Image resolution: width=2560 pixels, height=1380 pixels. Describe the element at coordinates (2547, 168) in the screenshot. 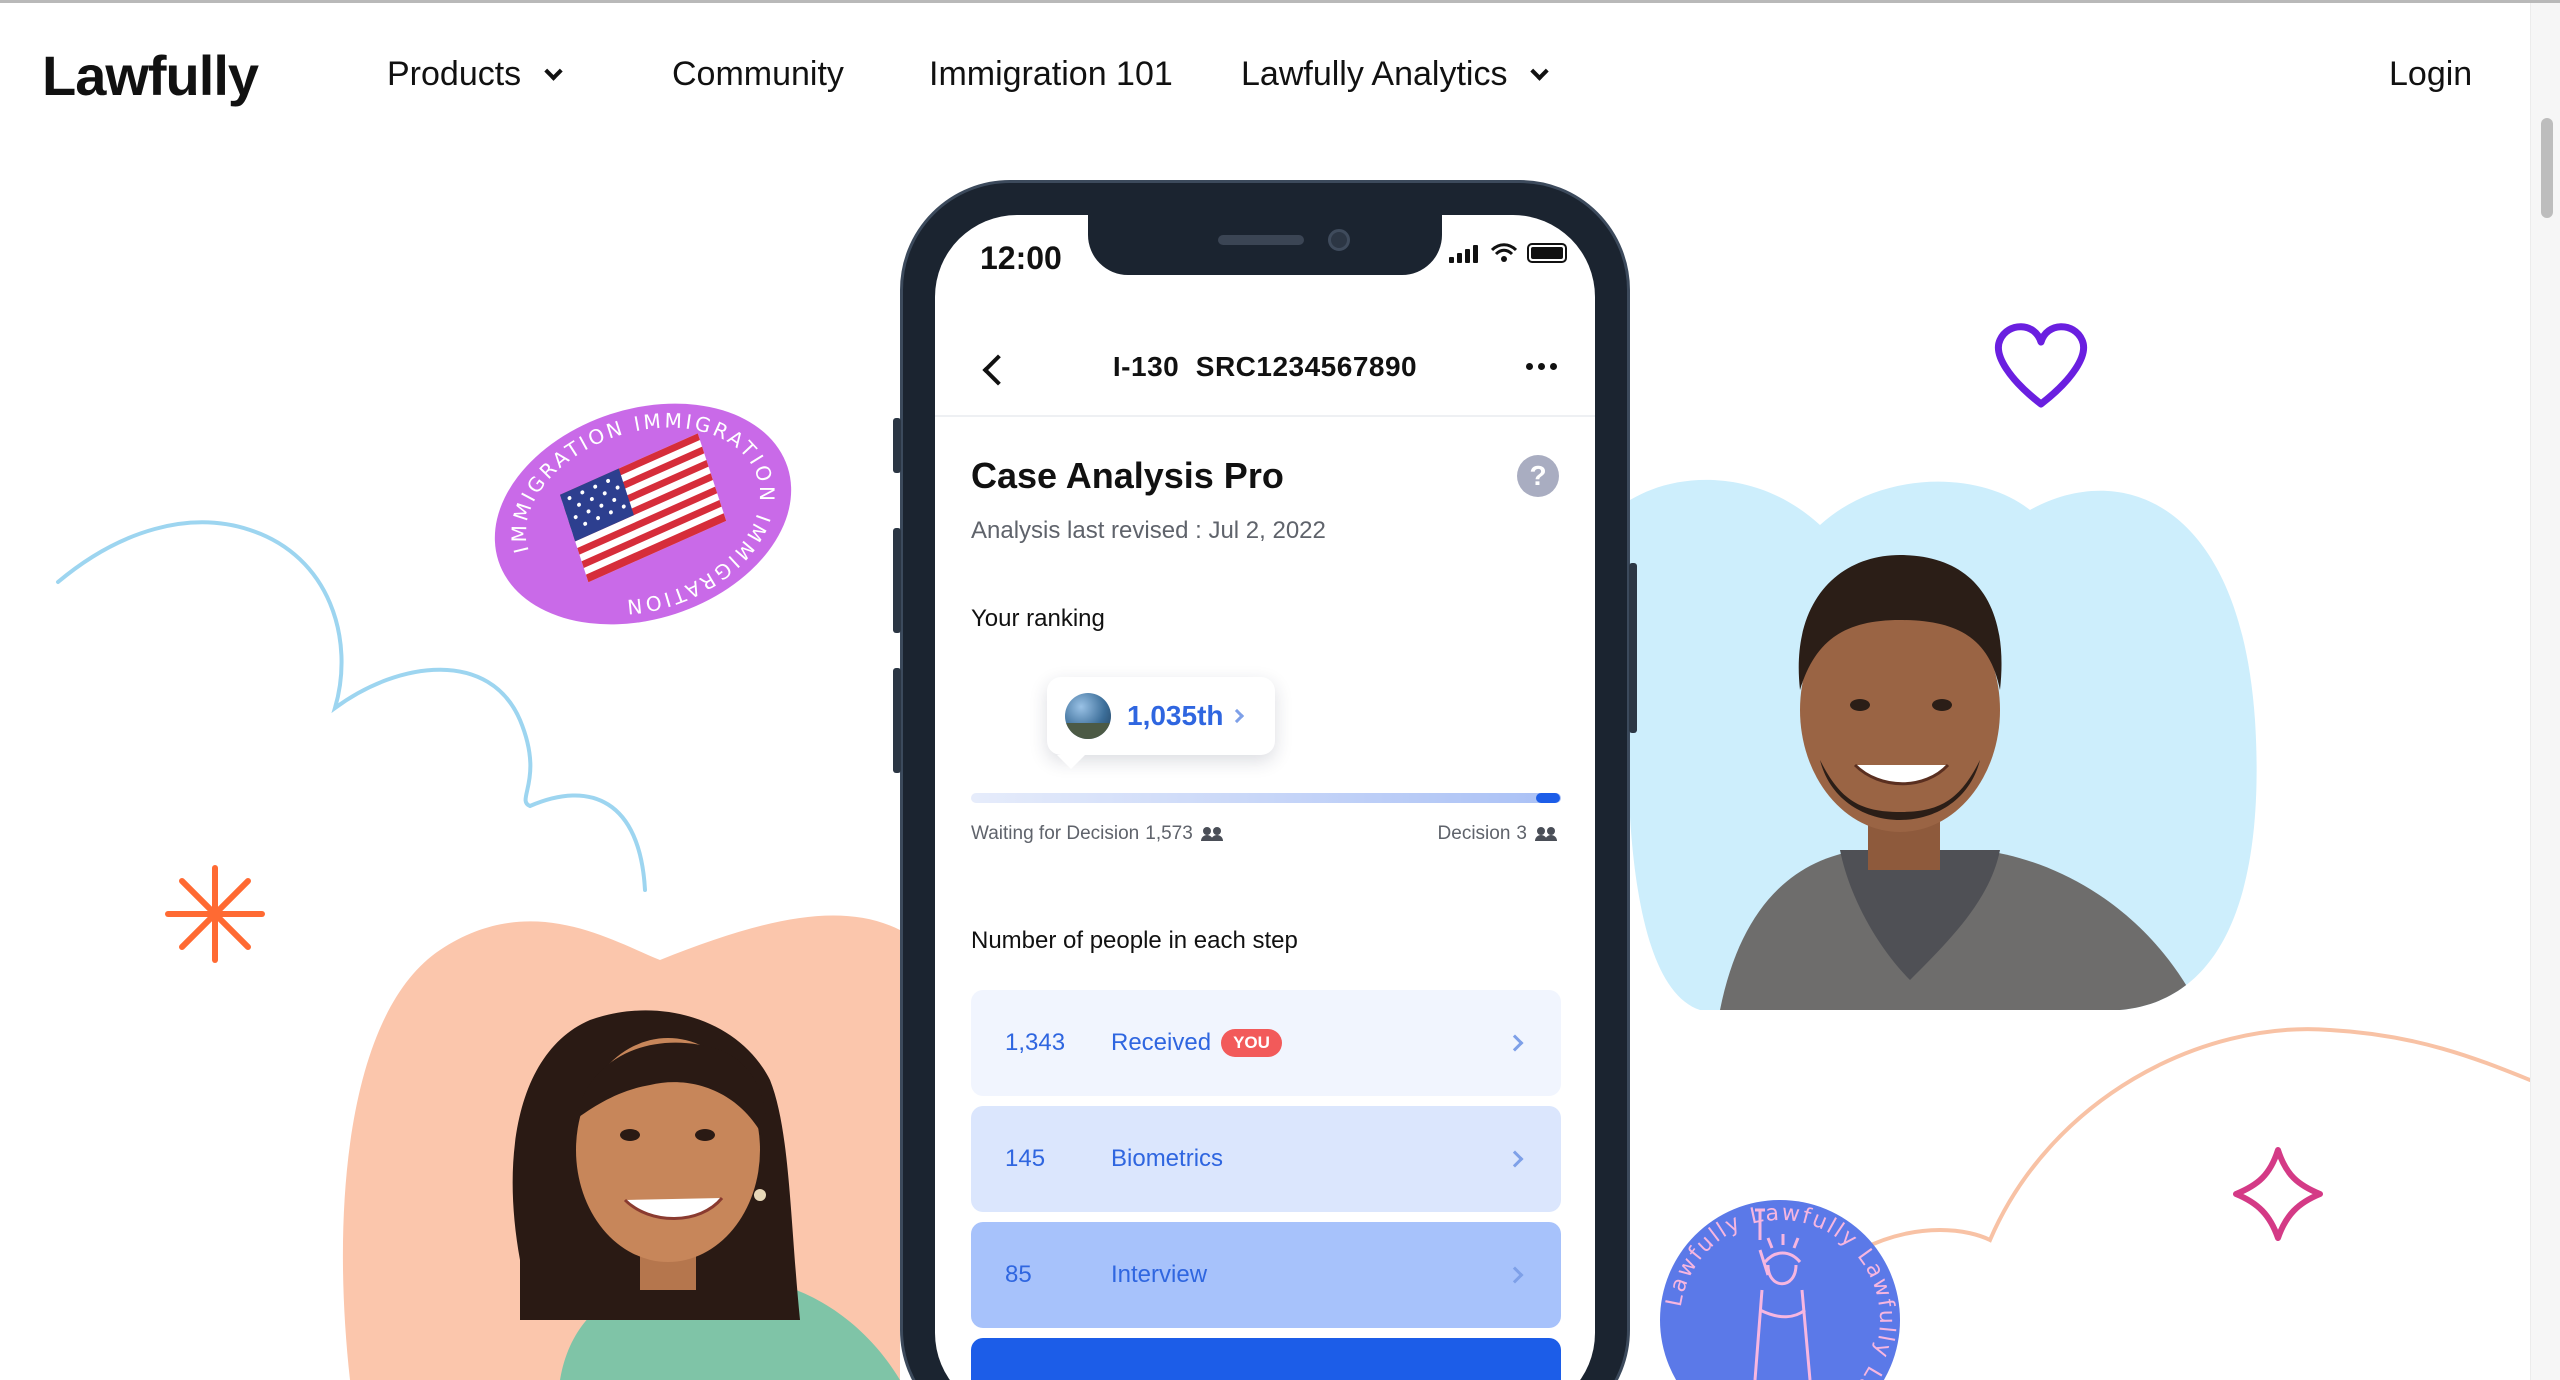

I see `scrollbar-thumb` at that location.